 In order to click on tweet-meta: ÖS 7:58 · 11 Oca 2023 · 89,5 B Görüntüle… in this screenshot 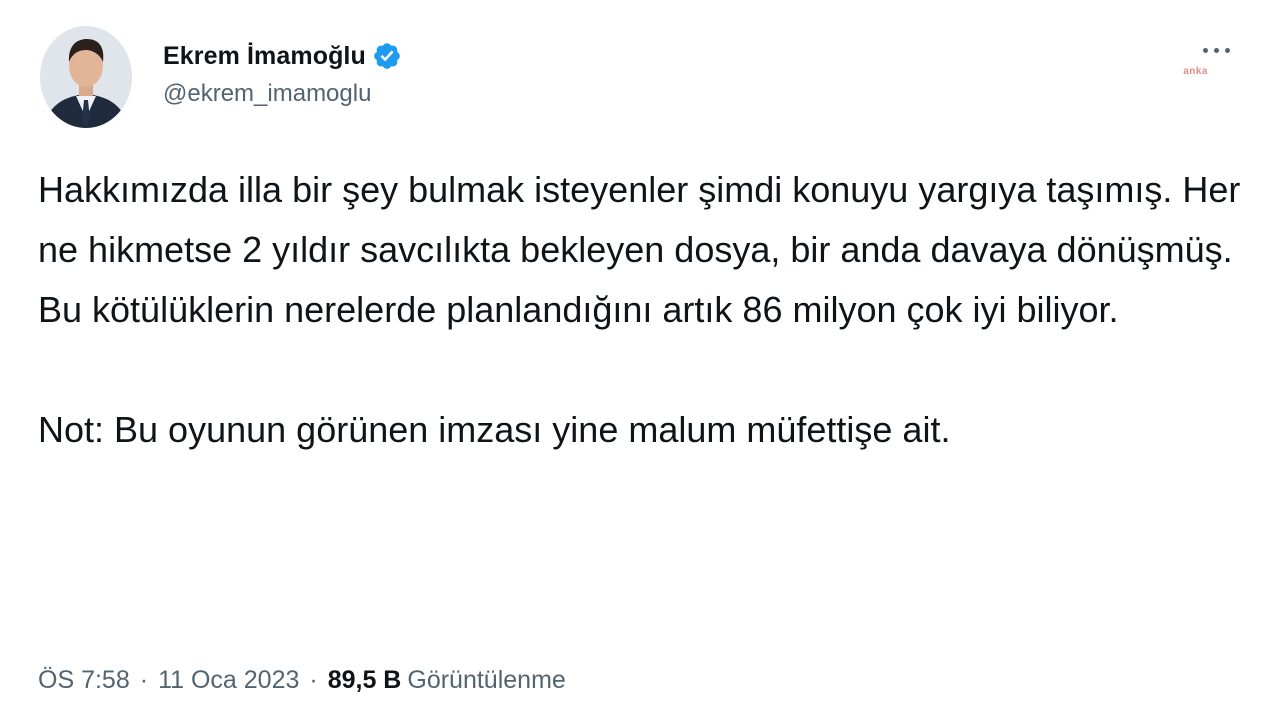, I will do `click(302, 680)`.